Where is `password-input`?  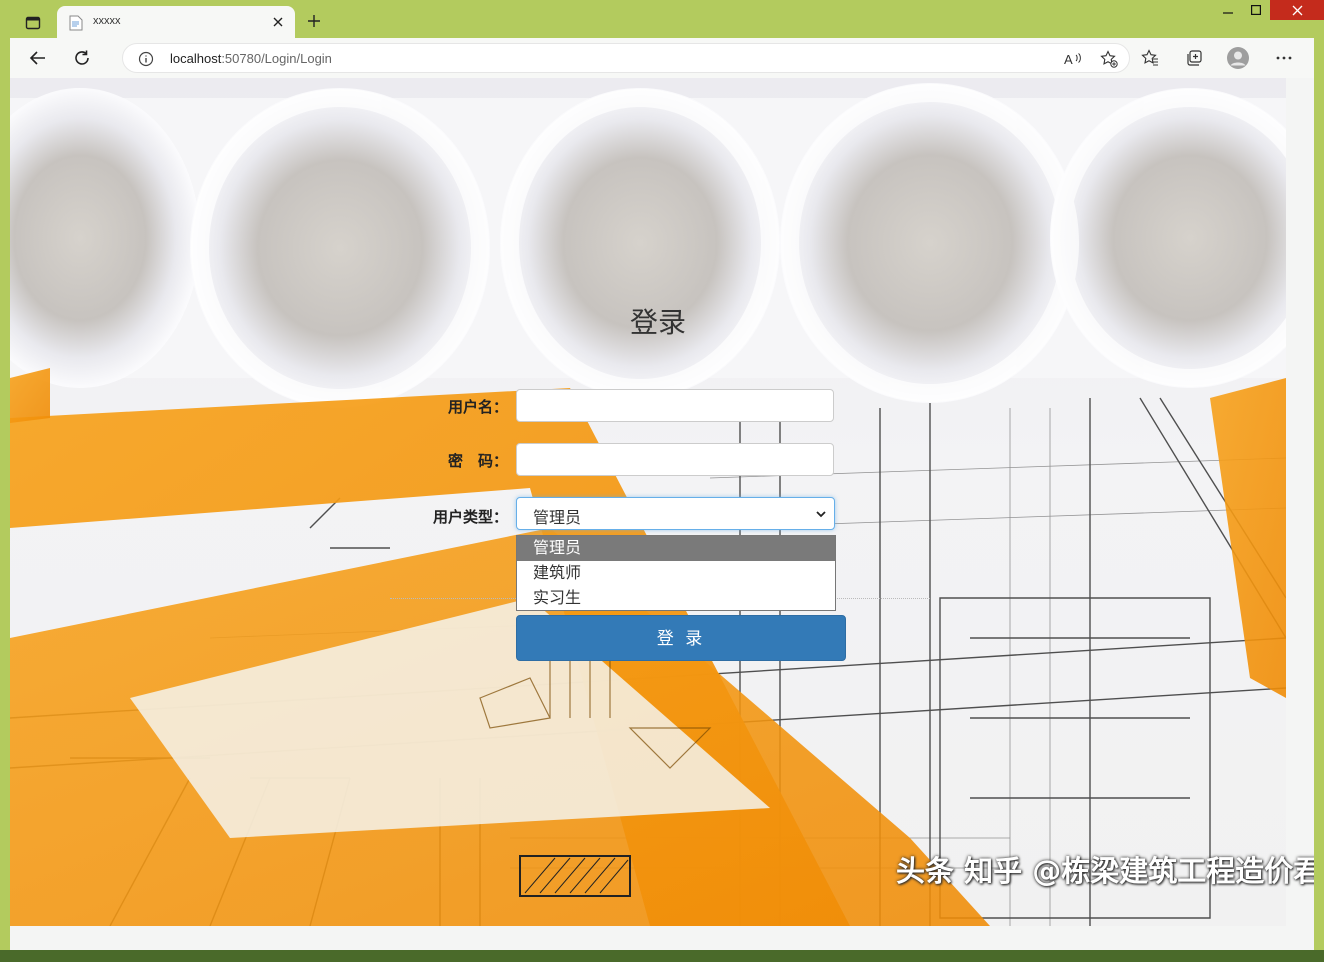
password-input is located at coordinates (675, 459).